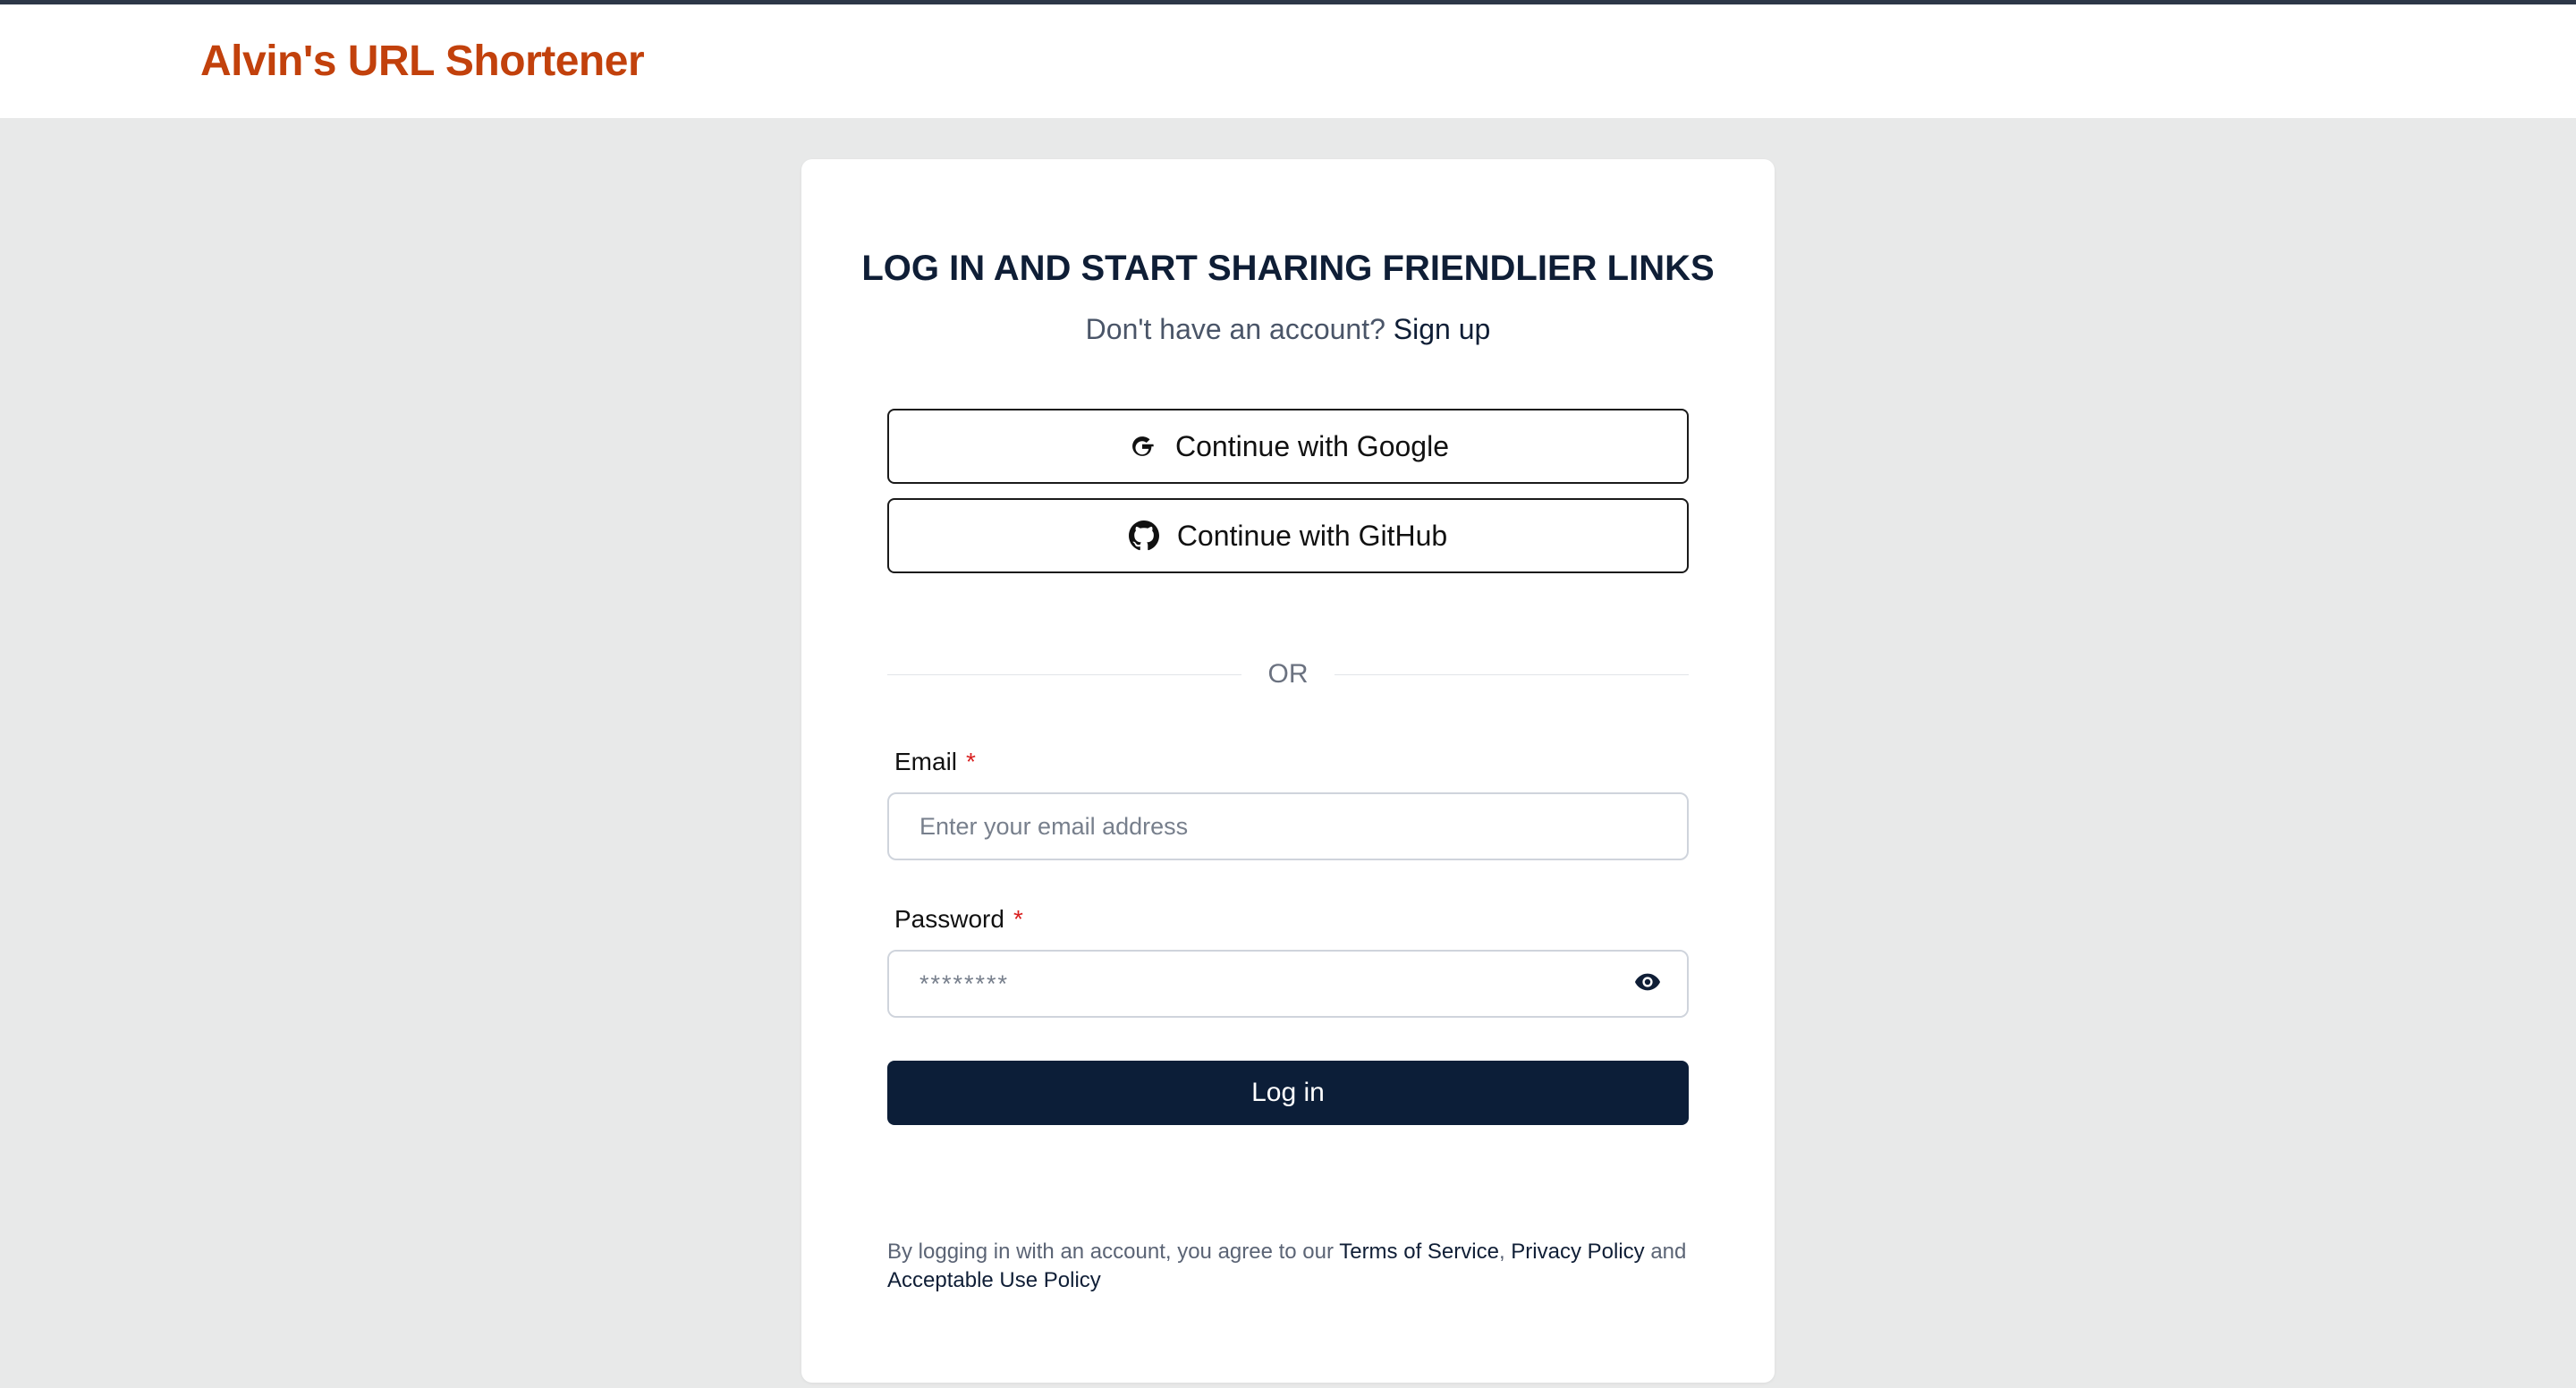 This screenshot has width=2576, height=1388. I want to click on legal-comma: ,, so click(1501, 1252).